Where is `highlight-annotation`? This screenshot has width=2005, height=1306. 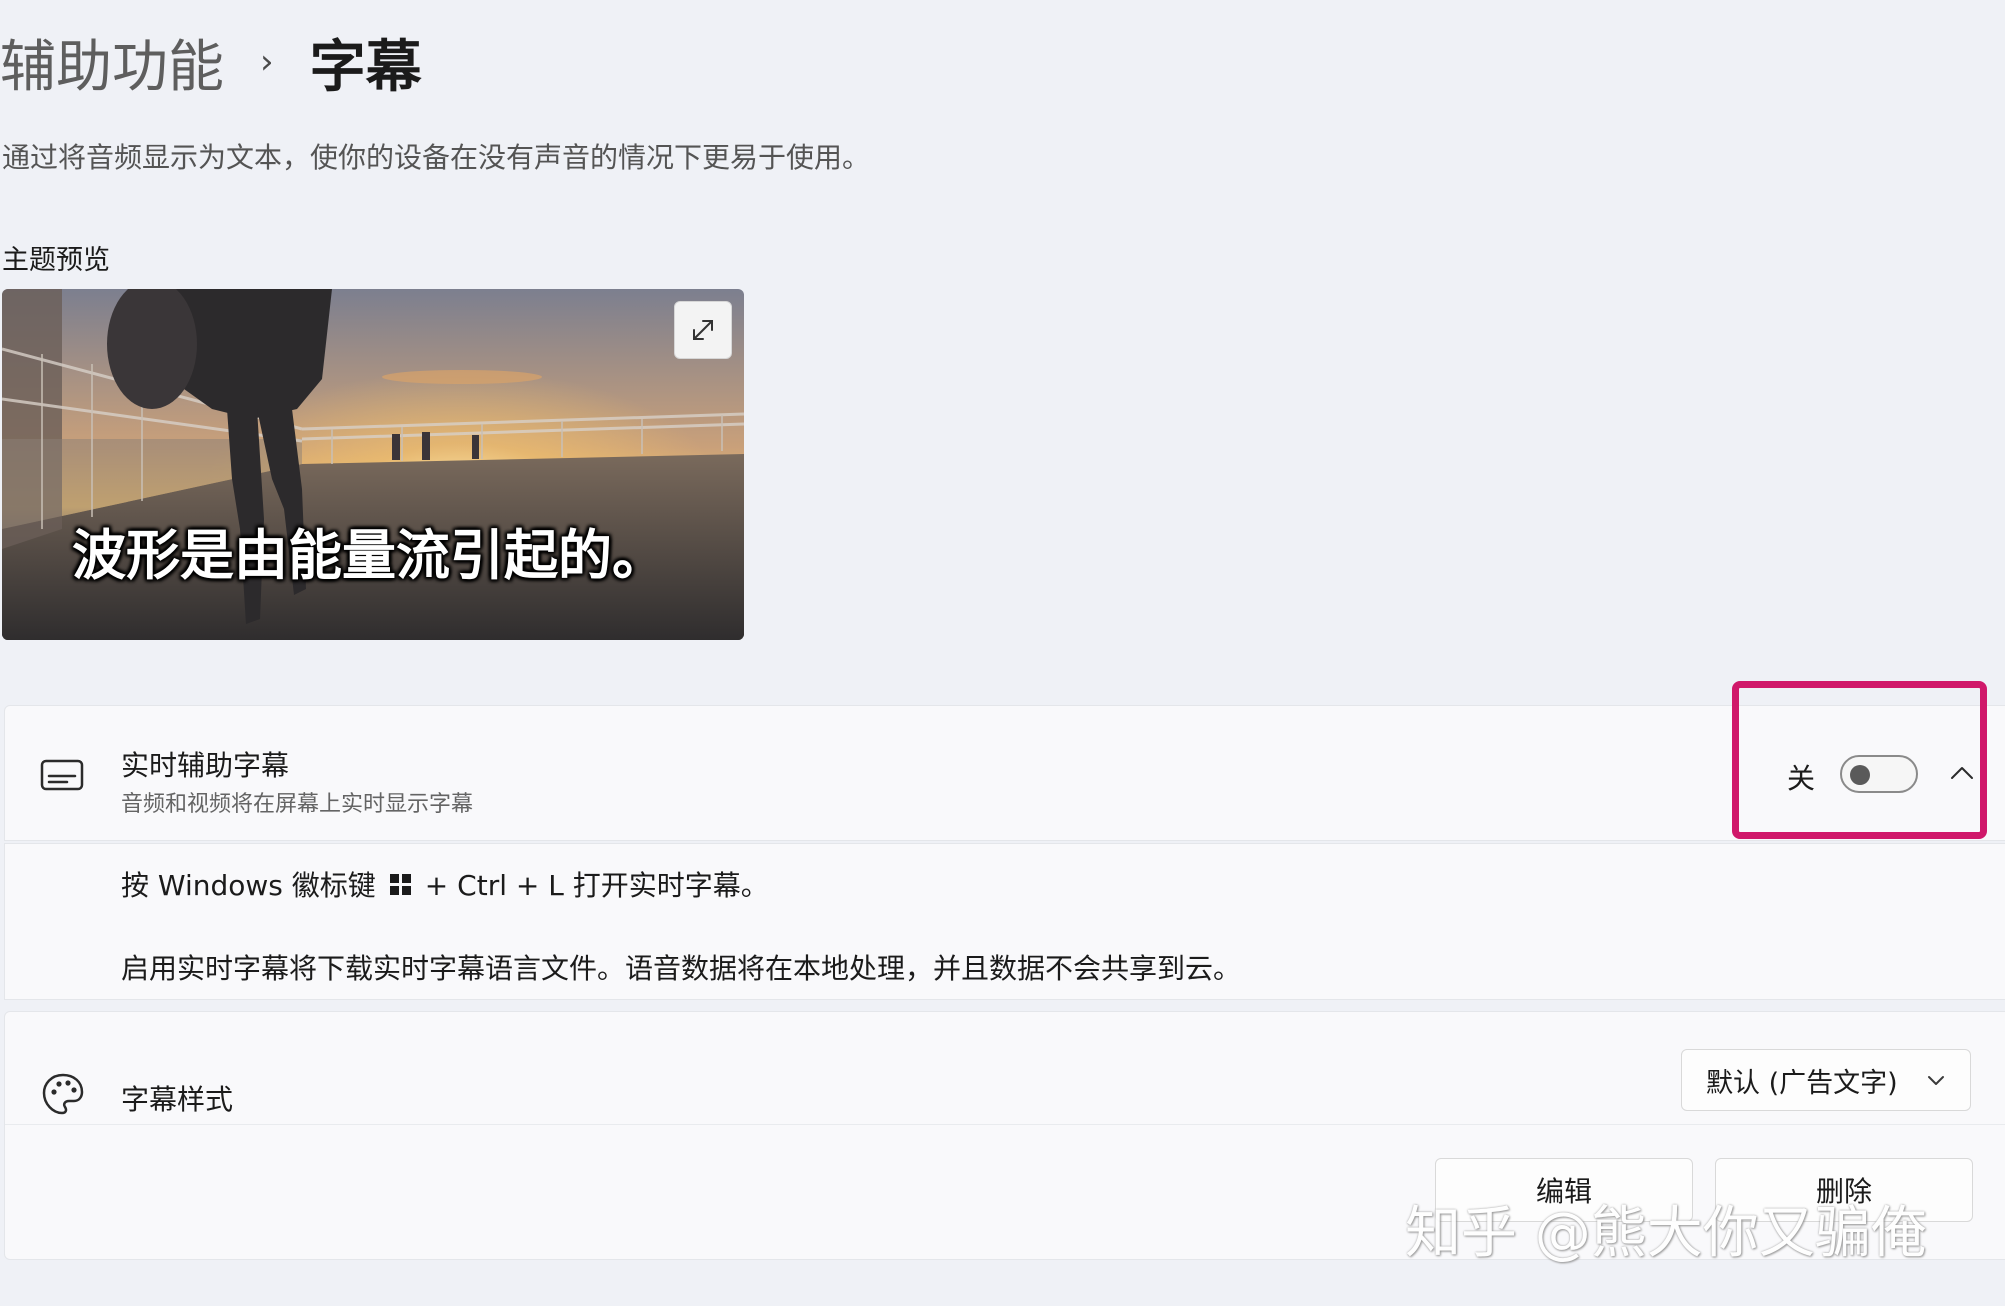
highlight-annotation is located at coordinates (1859, 760).